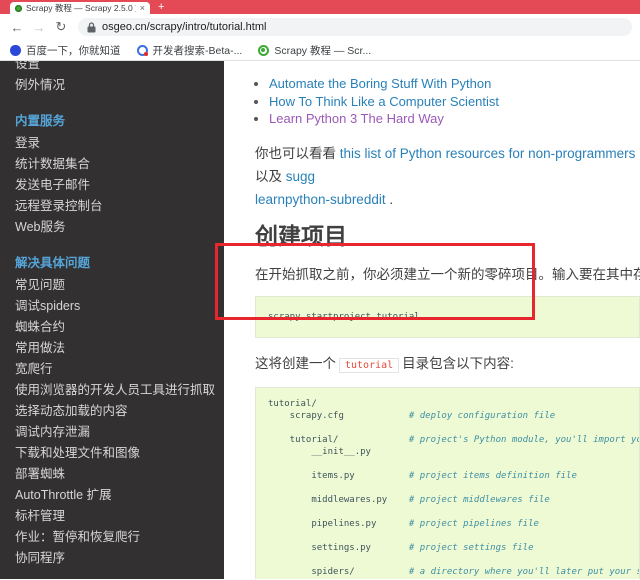 The height and width of the screenshot is (580, 640). I want to click on resource-link: How To Think Like a Computer Scientist, so click(384, 101).